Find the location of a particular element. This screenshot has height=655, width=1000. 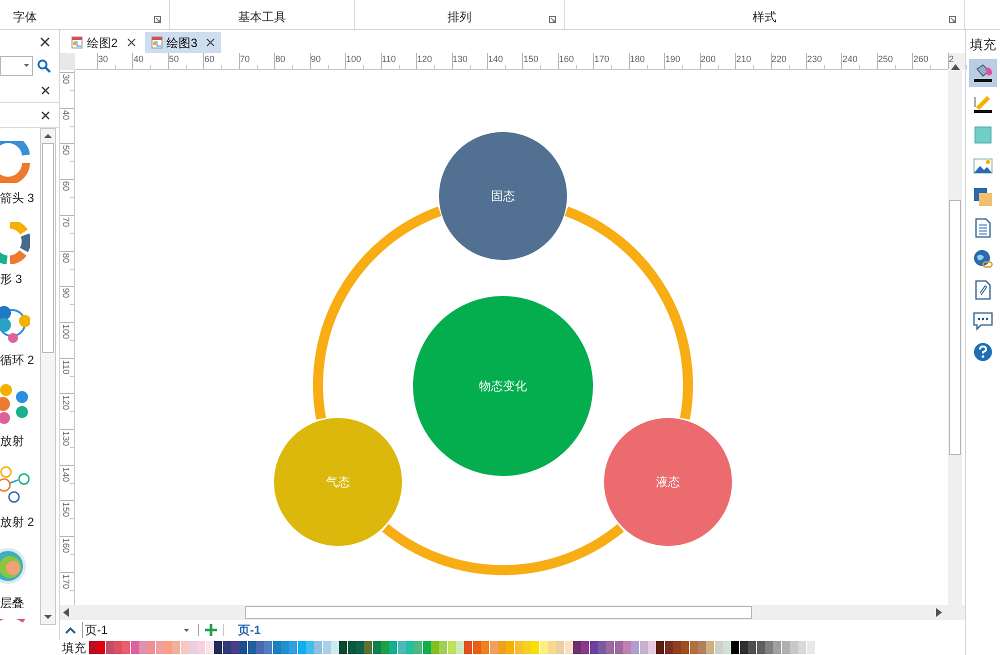

panel-tool-button is located at coordinates (983, 72).